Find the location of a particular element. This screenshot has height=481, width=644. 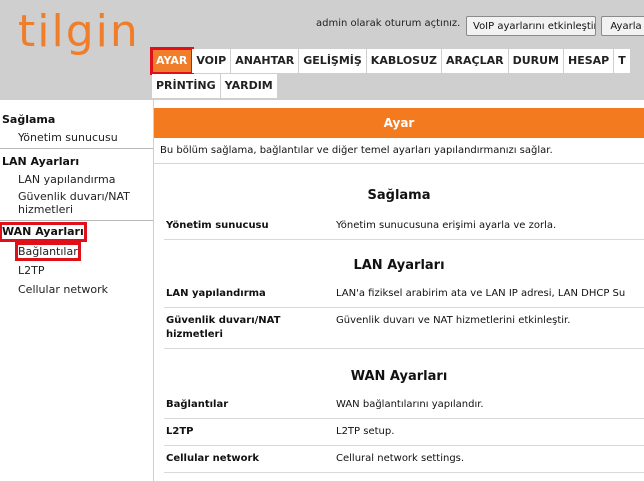

tab-araclar: ARAÇLAR is located at coordinates (475, 61).